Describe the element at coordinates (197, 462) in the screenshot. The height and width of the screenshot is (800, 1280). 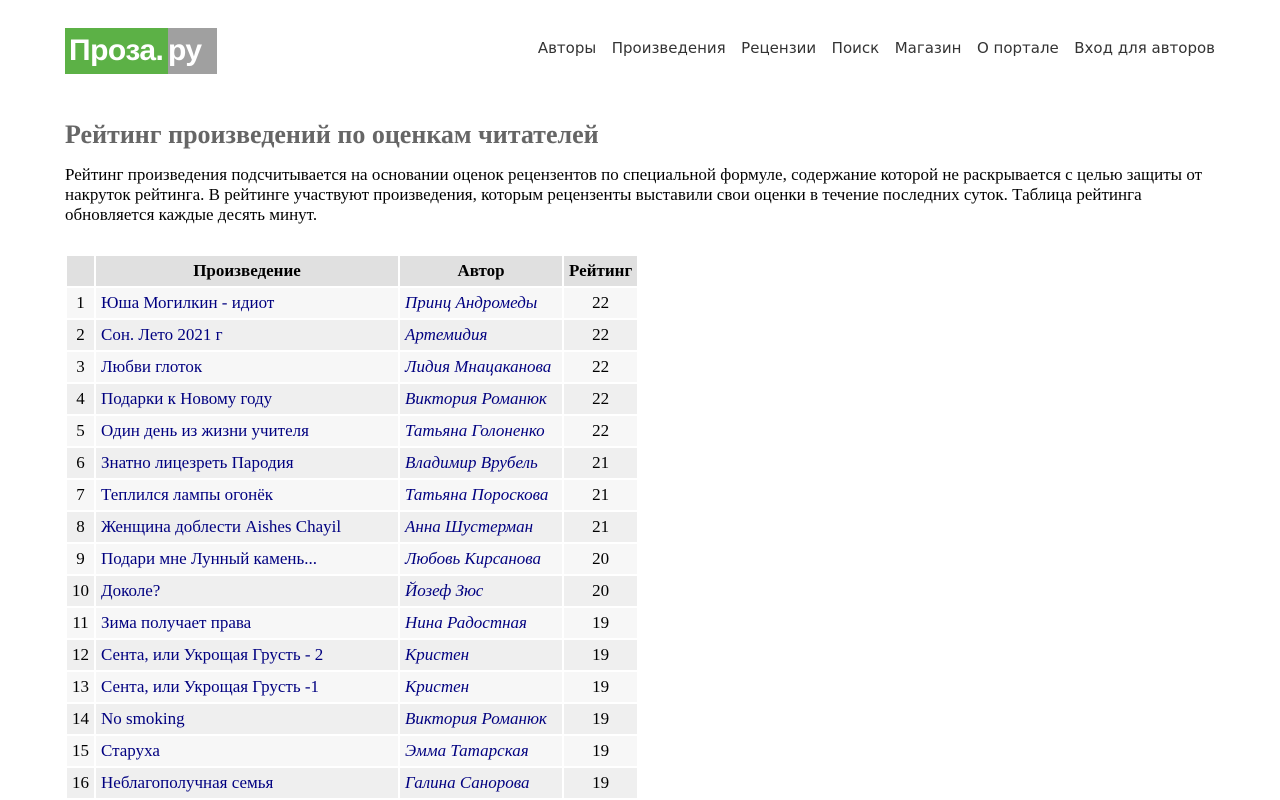
I see `work-link: Знатно лицезреть Пародия` at that location.